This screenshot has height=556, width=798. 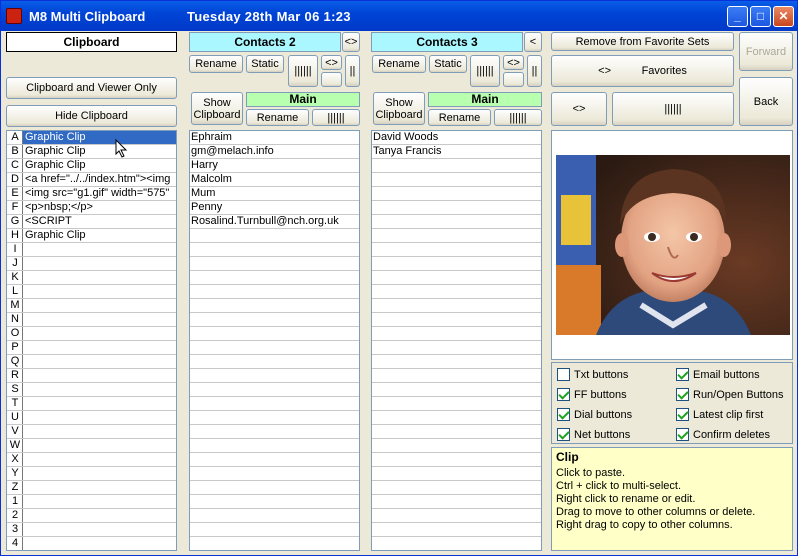 What do you see at coordinates (274, 138) in the screenshot?
I see `list-item: Ephraim` at bounding box center [274, 138].